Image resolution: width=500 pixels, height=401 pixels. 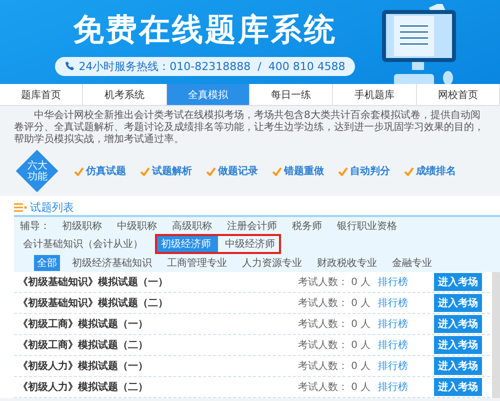 What do you see at coordinates (197, 262) in the screenshot?
I see `category-filter: 工商管理专业` at bounding box center [197, 262].